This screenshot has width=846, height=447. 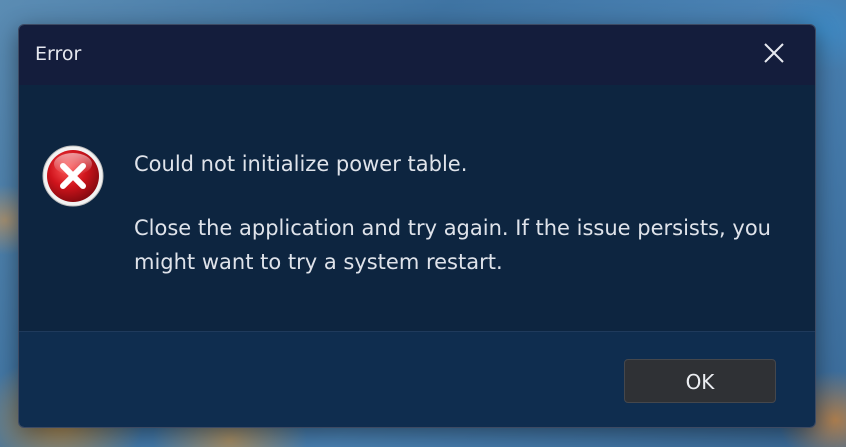 What do you see at coordinates (700, 381) in the screenshot?
I see `ok-button: OK` at bounding box center [700, 381].